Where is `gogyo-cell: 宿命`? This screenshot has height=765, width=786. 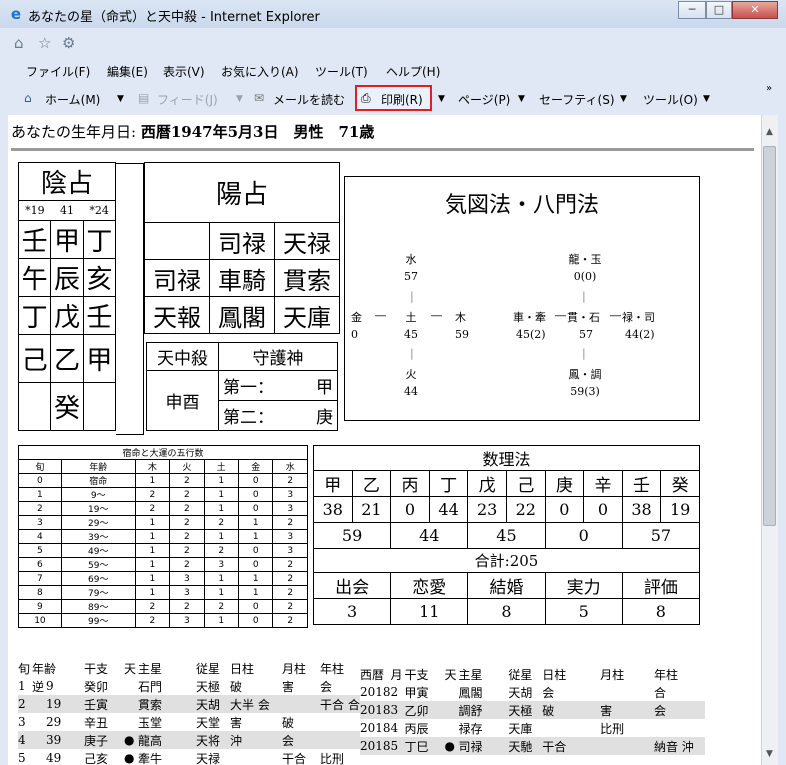
gogyo-cell: 宿命 is located at coordinates (98, 480).